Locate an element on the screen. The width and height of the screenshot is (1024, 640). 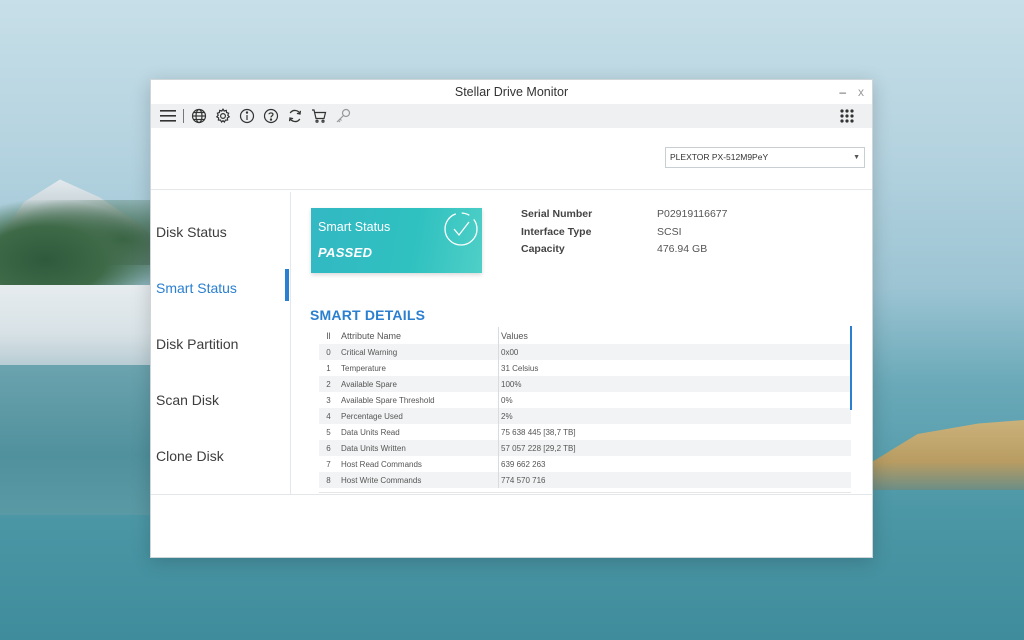
row-attribute-name: Host Read Commands is located at coordinates (418, 464).